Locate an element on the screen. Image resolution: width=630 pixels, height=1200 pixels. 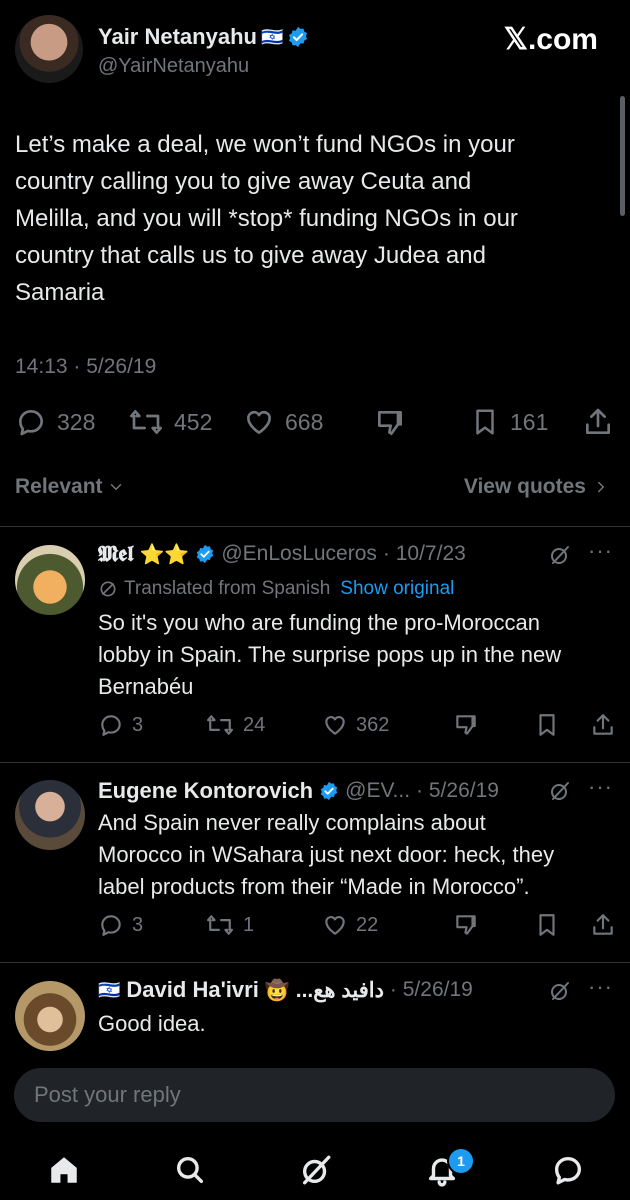
chevron-right-icon is located at coordinates (601, 487).